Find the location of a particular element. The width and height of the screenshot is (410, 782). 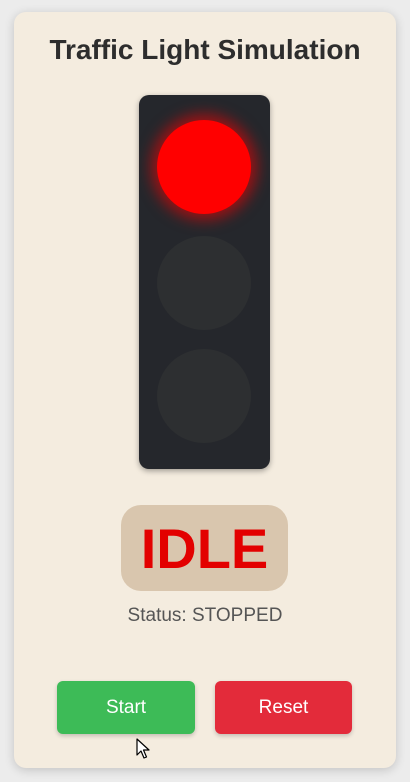

red-lamp is located at coordinates (204, 167).